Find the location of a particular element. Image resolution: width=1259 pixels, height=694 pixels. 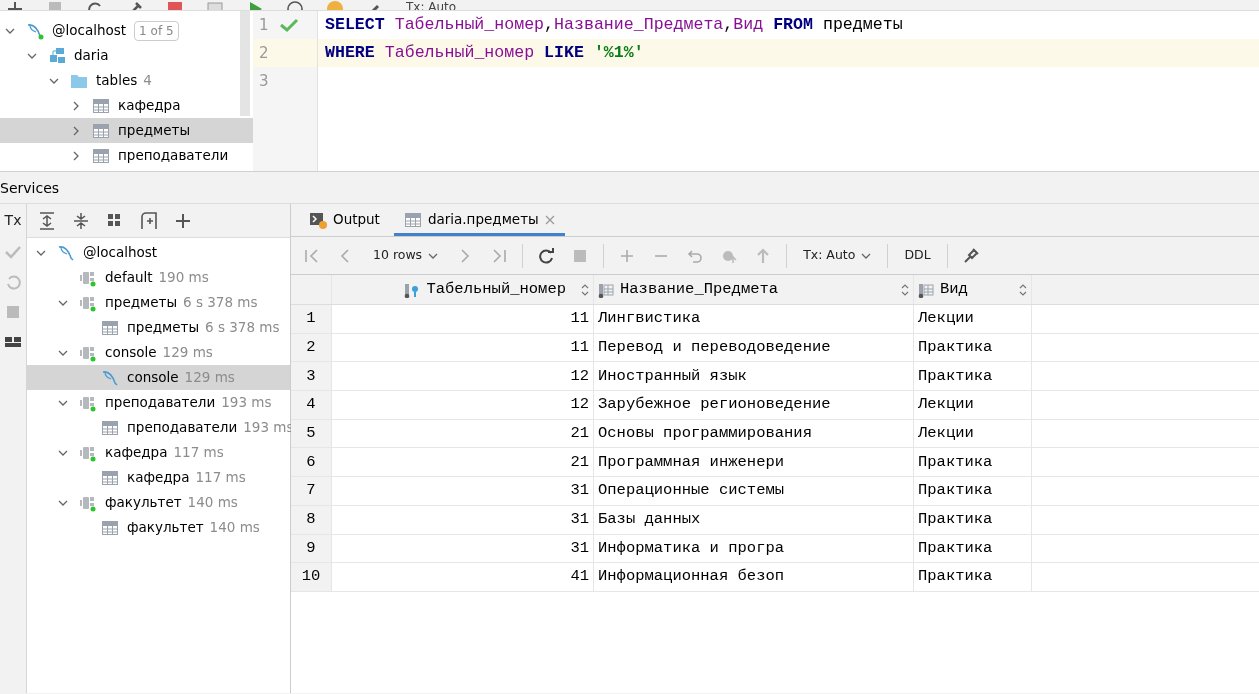

tree-item-label: предметы is located at coordinates (141, 303).